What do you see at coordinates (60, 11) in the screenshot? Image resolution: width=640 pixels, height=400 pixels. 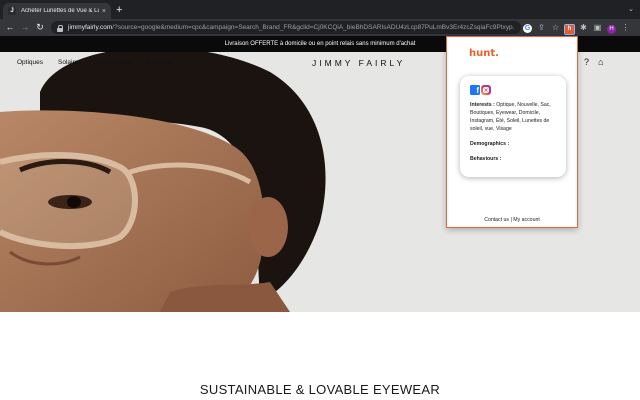 I see `tab-title: Acheter Lunettes de Vue & Lu` at bounding box center [60, 11].